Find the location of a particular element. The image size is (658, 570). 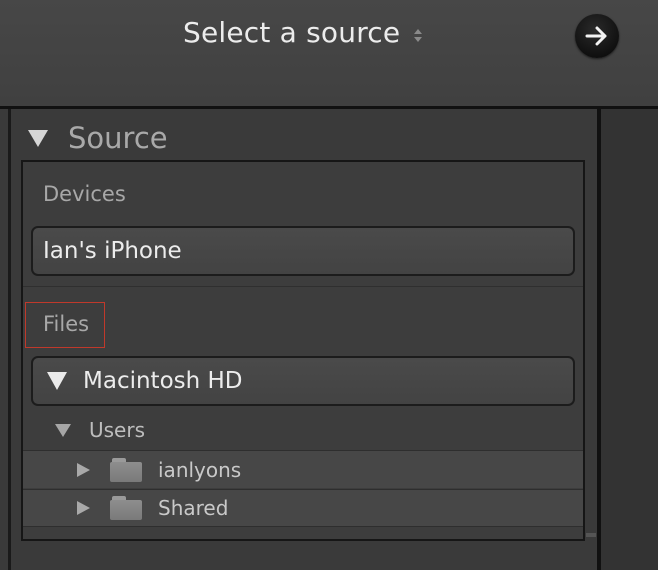

tree-item-shared: Shared is located at coordinates (303, 508).